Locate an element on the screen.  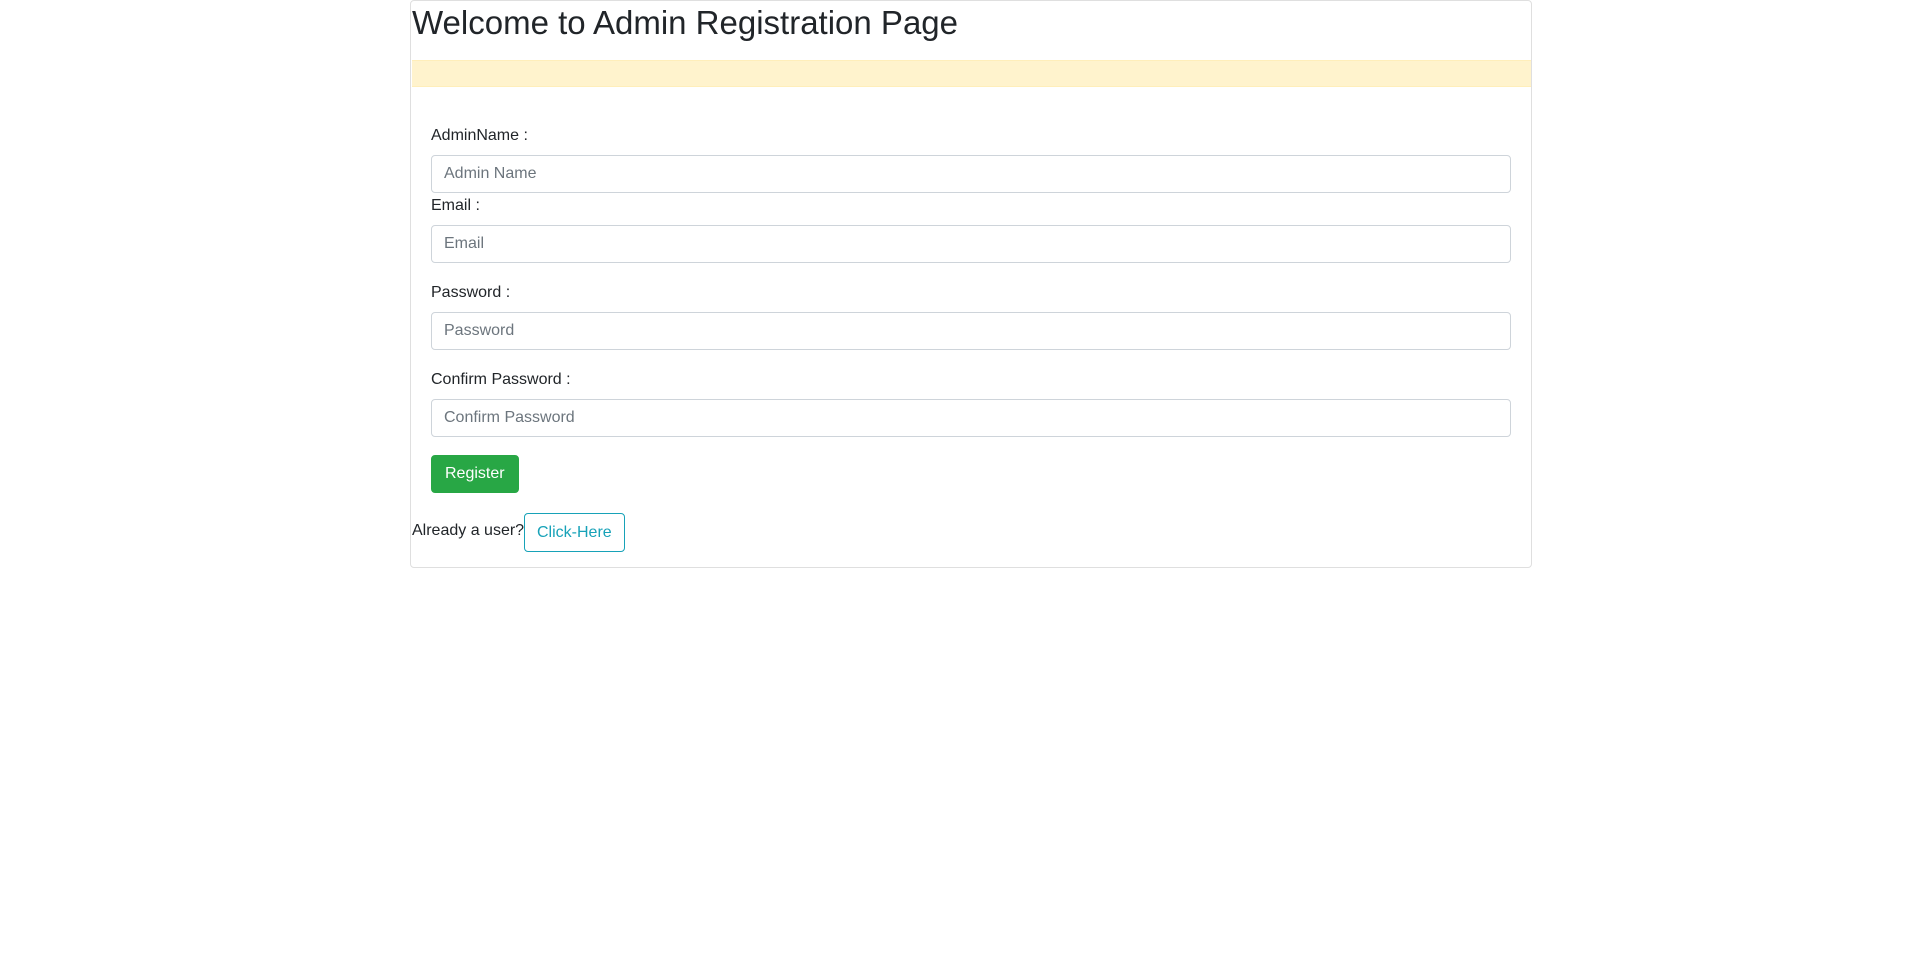
login-link-button: Click-Here is located at coordinates (574, 532).